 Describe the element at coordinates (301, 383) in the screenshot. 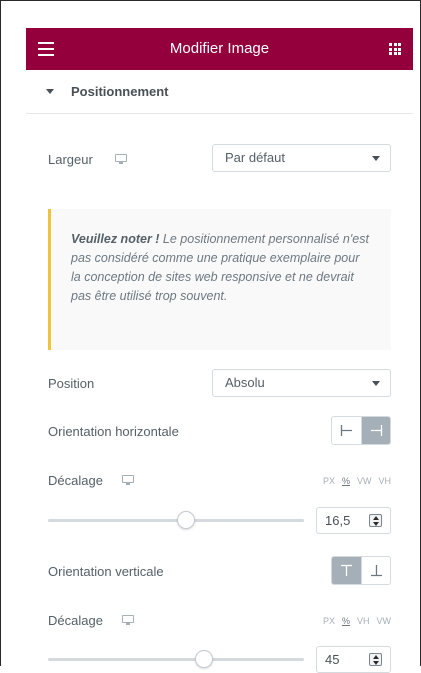

I see `position-select: Absolu` at that location.